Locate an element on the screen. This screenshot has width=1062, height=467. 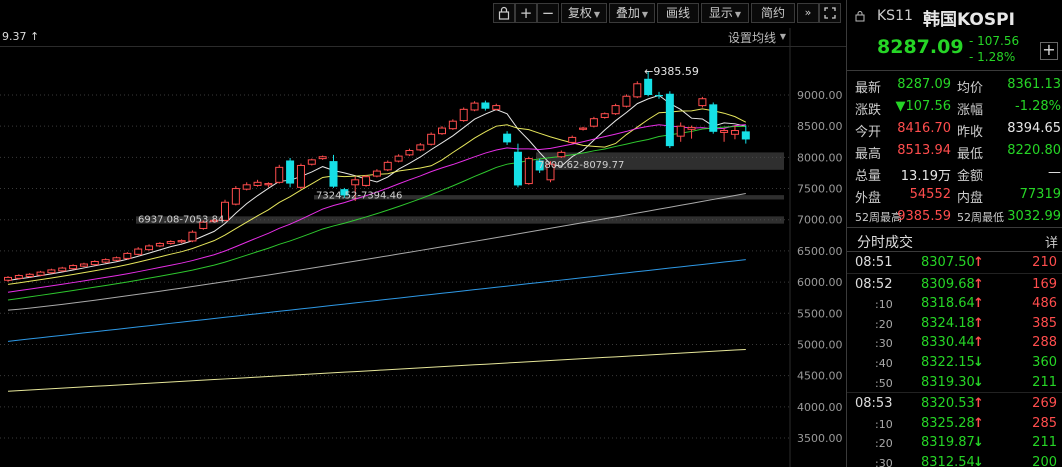
add-watchlist-button: + is located at coordinates (1049, 51).